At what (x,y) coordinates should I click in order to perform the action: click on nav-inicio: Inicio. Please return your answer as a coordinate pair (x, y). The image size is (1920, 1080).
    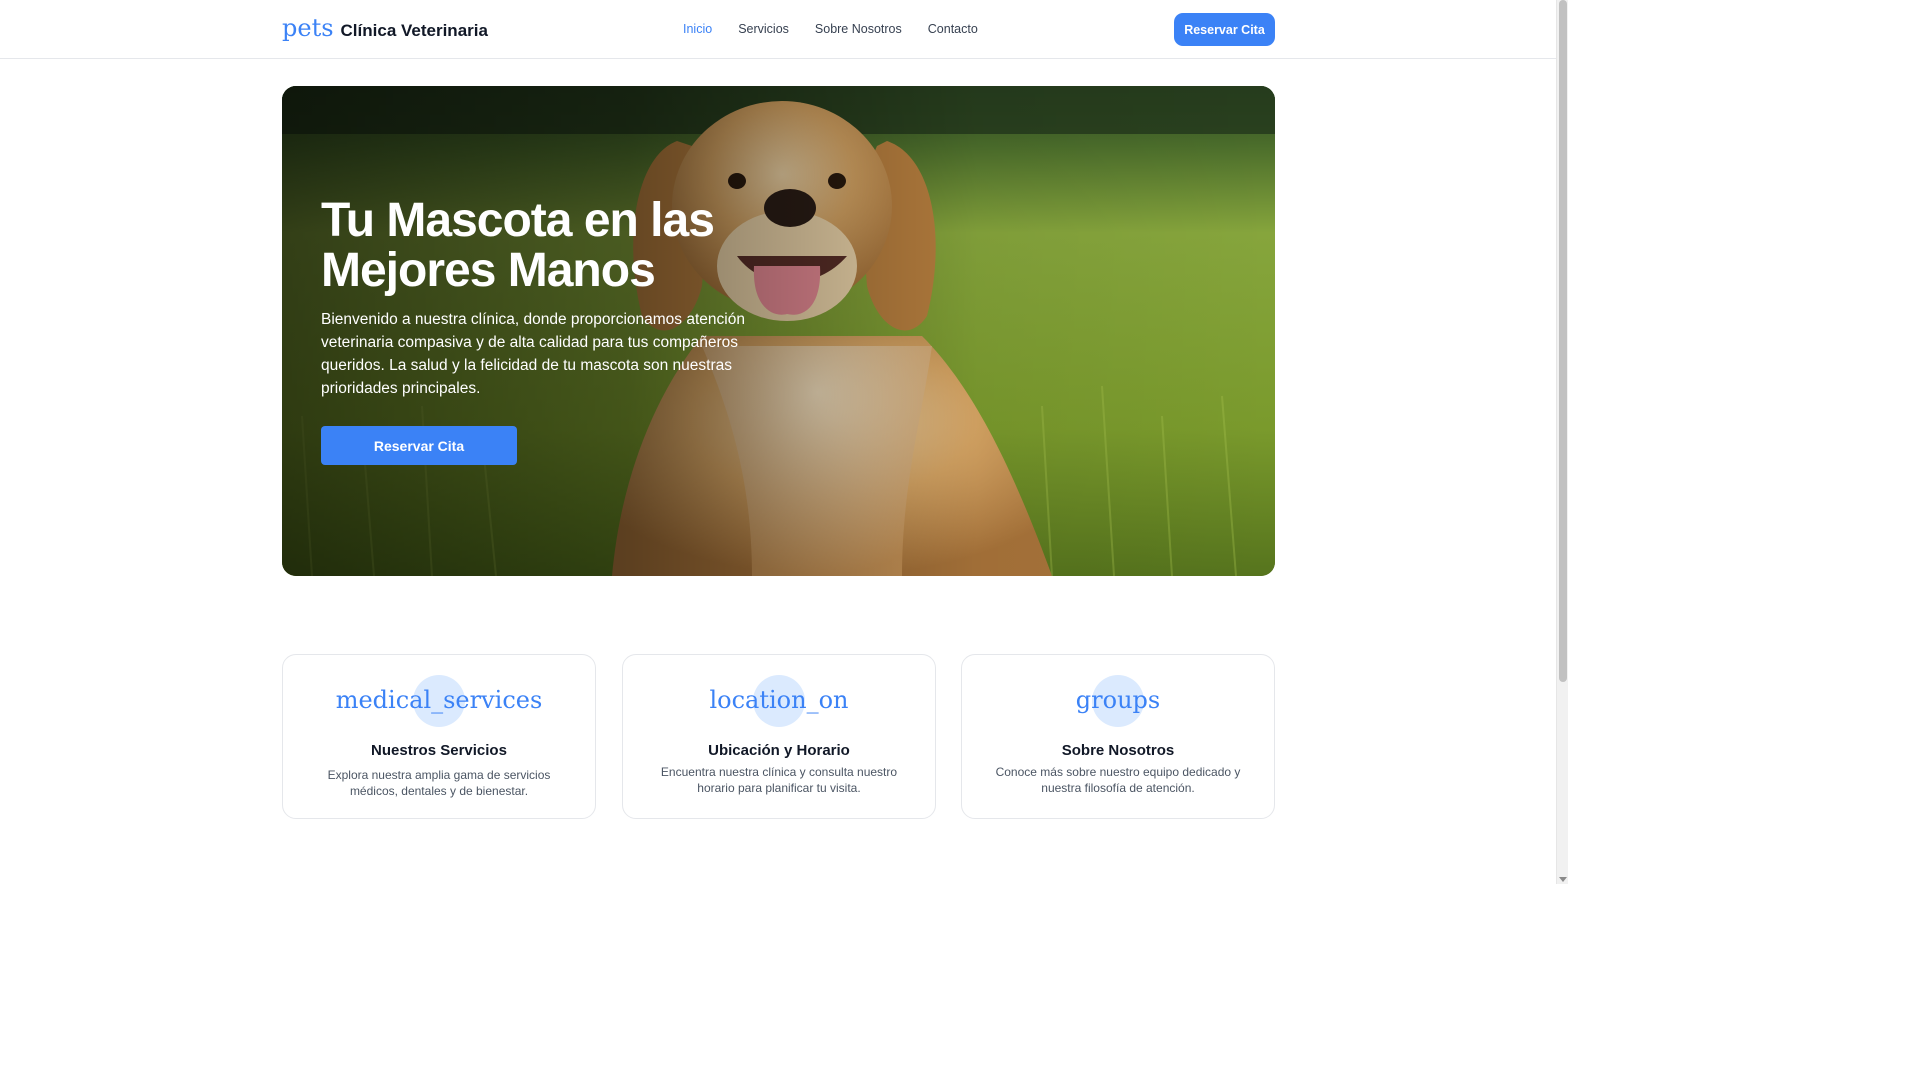
    Looking at the image, I should click on (697, 29).